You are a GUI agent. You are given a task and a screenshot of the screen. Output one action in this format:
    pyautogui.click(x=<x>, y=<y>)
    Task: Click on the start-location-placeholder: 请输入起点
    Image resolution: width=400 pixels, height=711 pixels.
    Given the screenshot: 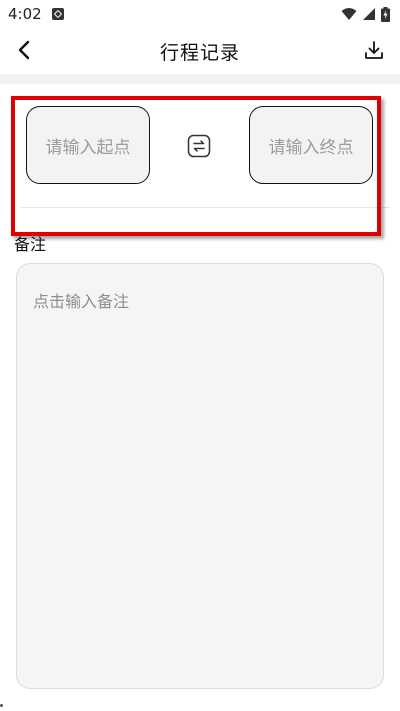 What is the action you would take?
    pyautogui.click(x=88, y=147)
    